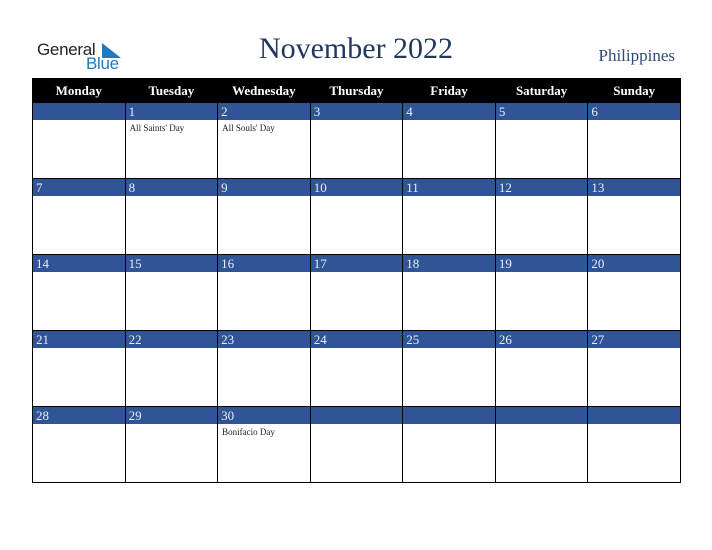 Image resolution: width=712 pixels, height=550 pixels. I want to click on day-cell: 28, so click(79, 444).